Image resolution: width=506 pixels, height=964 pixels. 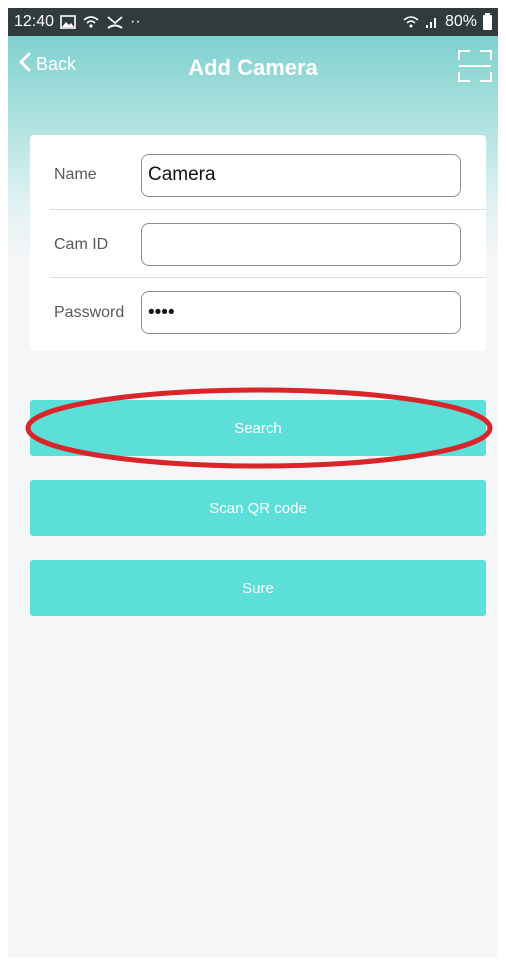 I want to click on camid-input, so click(x=301, y=244).